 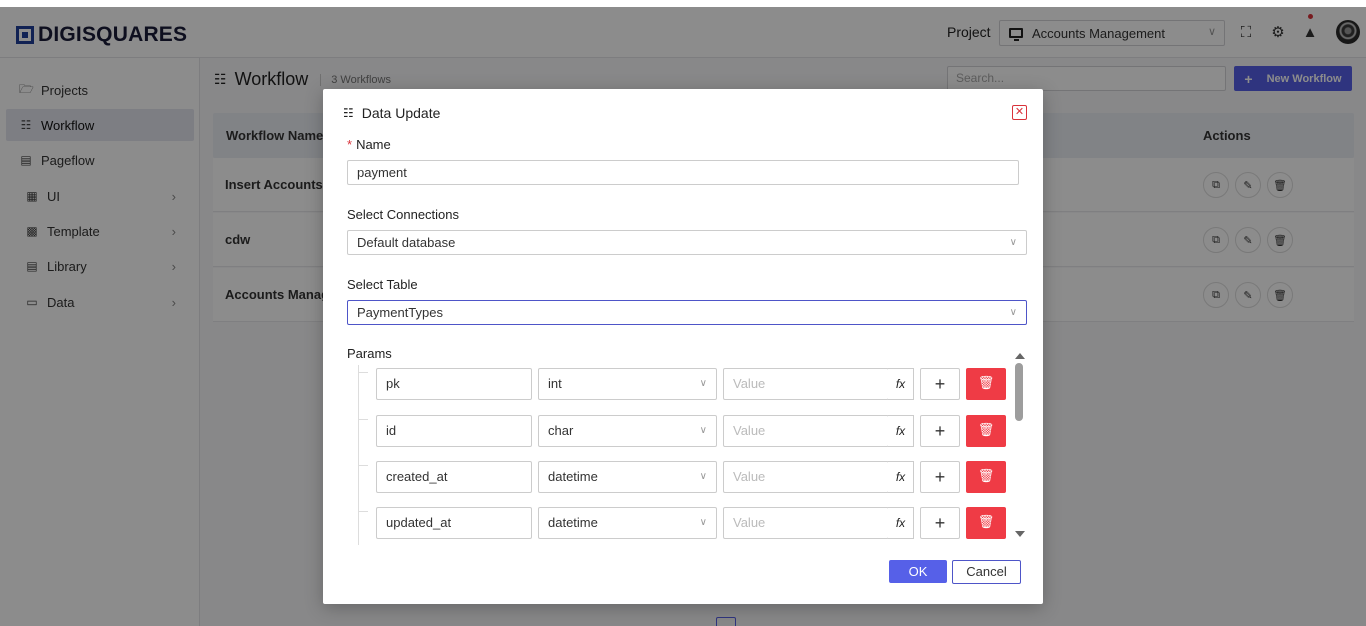 I want to click on modal-title: ☷ Data Update, so click(x=391, y=113).